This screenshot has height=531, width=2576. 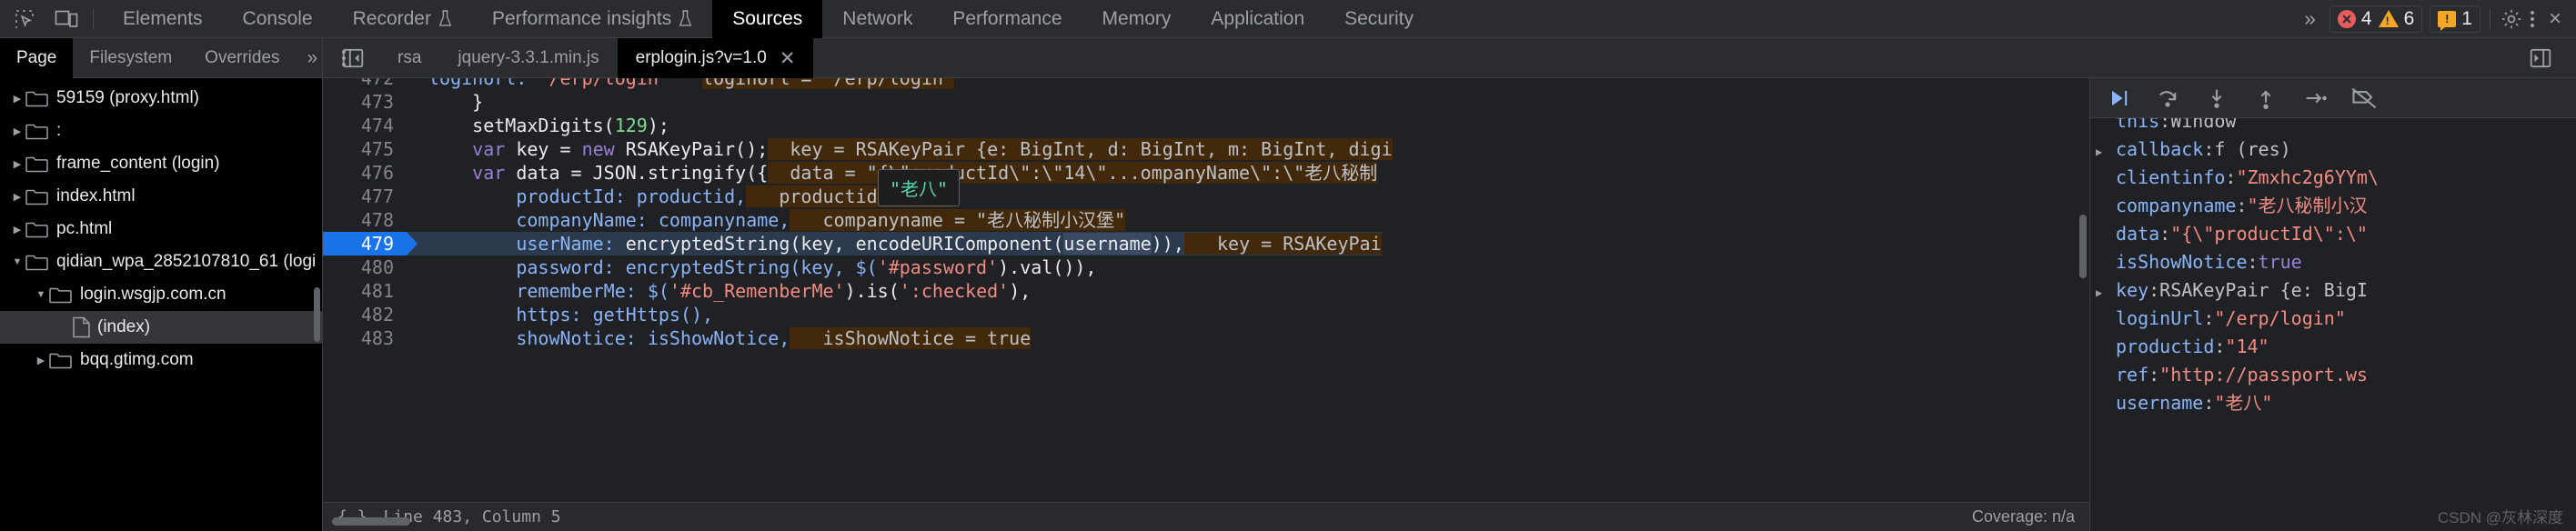 What do you see at coordinates (161, 131) in the screenshot?
I see `tree-item-1: ▶:` at bounding box center [161, 131].